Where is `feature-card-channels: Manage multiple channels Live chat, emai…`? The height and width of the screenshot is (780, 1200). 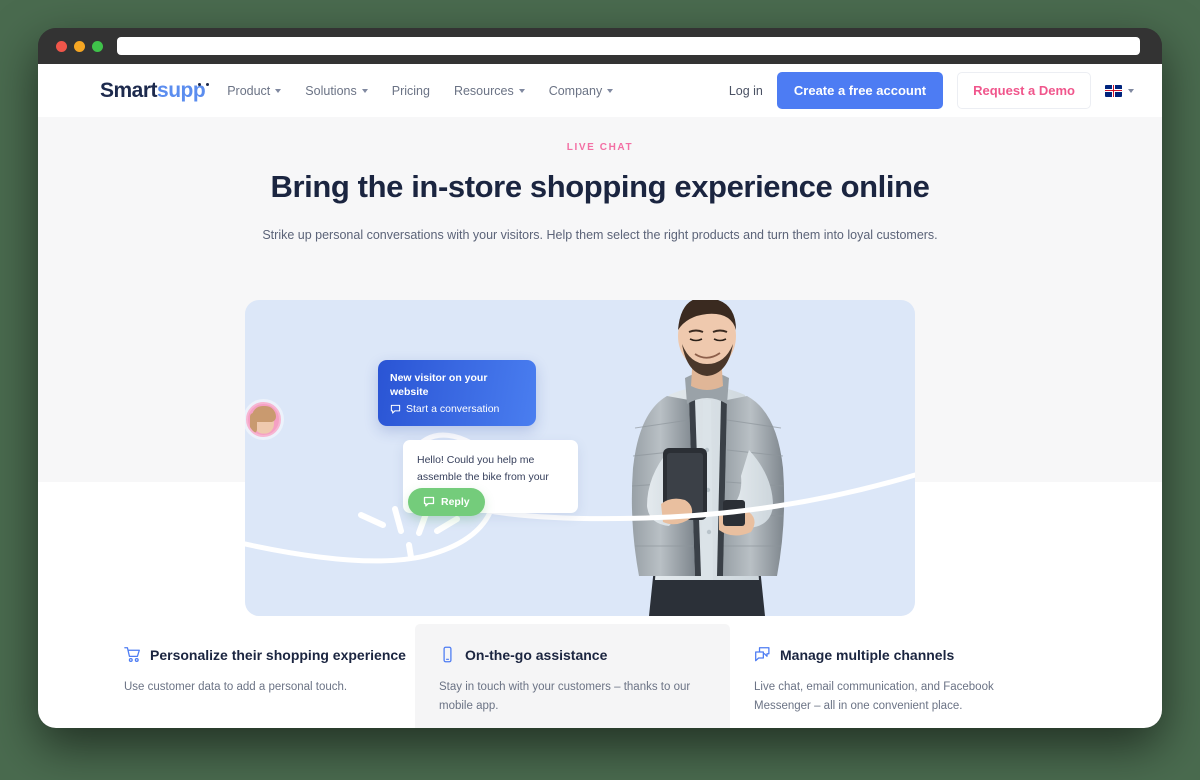 feature-card-channels: Manage multiple channels Live chat, emai… is located at coordinates (887, 676).